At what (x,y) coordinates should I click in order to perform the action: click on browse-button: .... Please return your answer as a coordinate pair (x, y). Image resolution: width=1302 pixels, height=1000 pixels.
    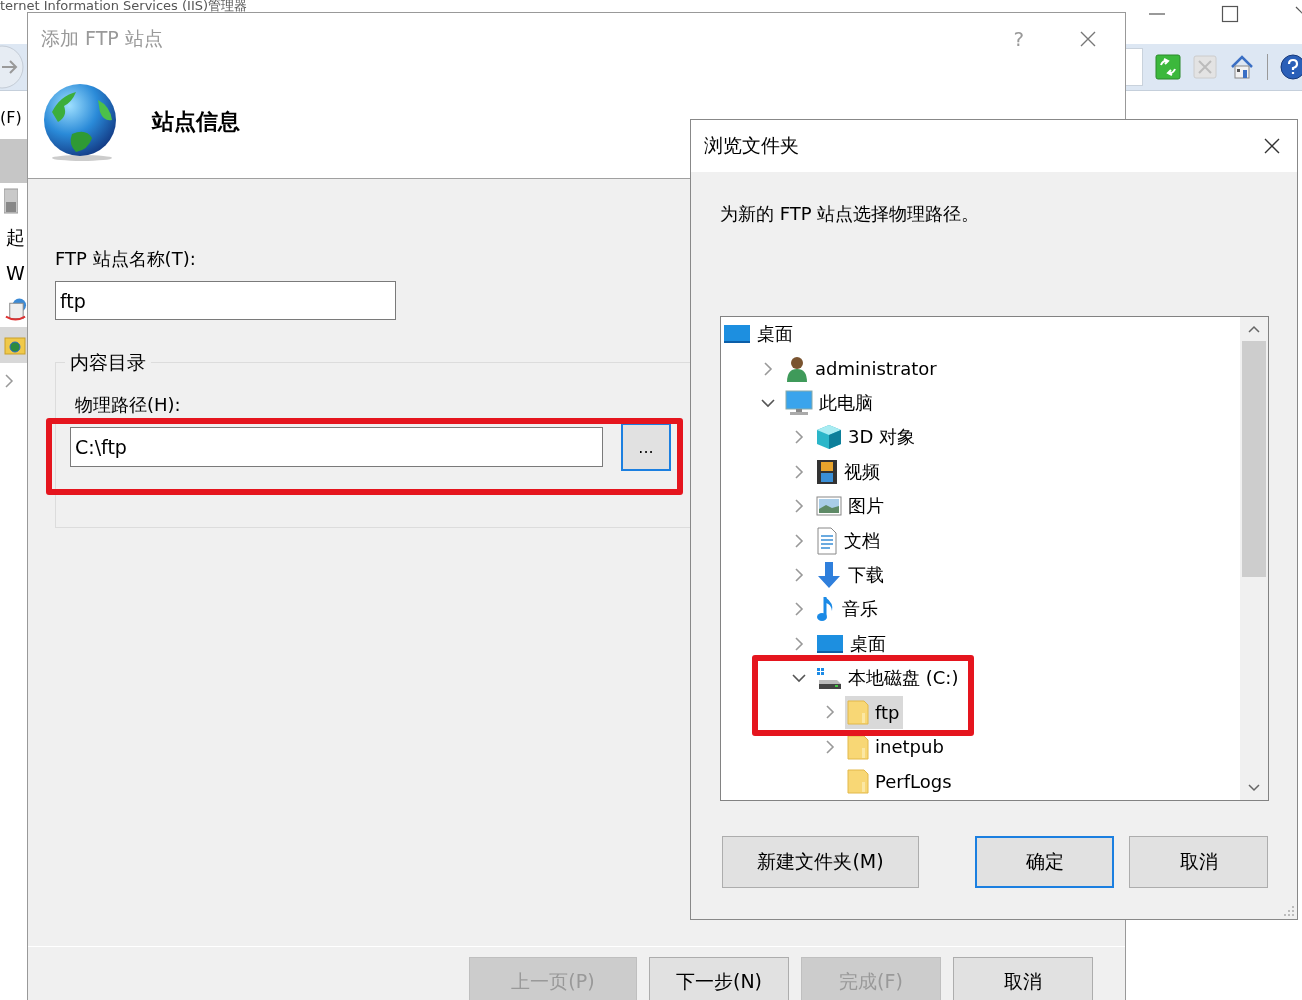
    Looking at the image, I should click on (646, 447).